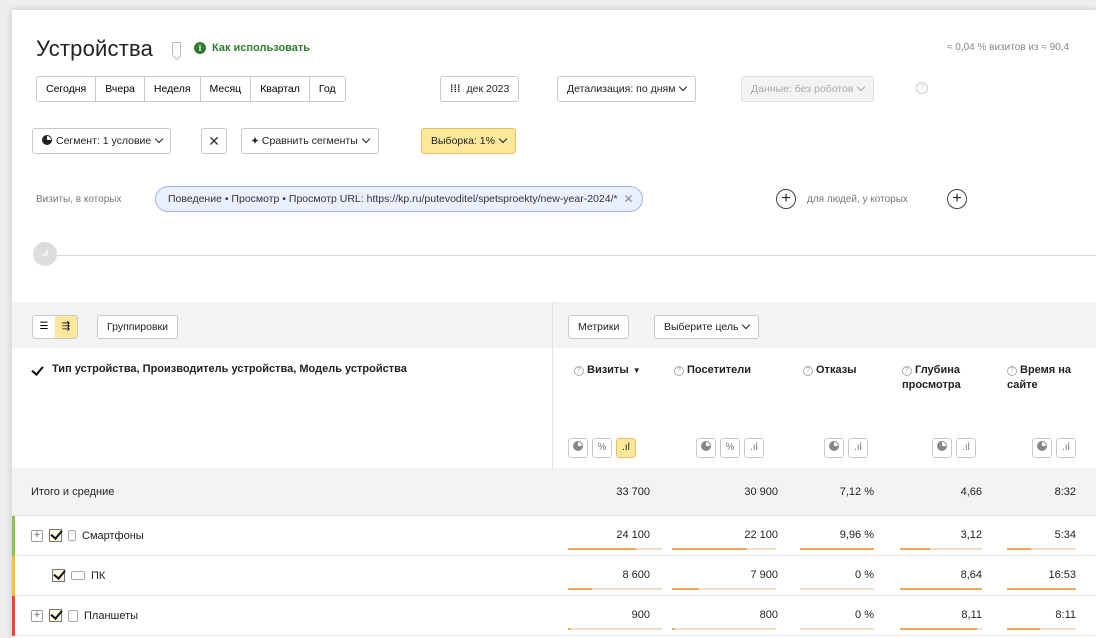  I want to click on total-time: 8:32, so click(1065, 492).